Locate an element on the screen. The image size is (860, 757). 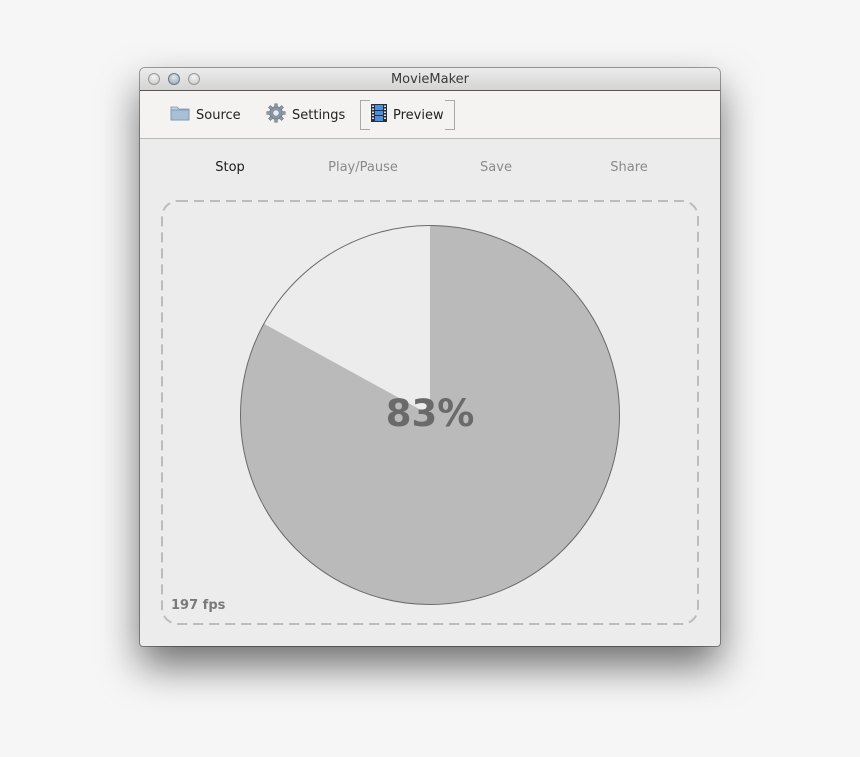
toolbar-item-preview: Preview is located at coordinates (407, 115).